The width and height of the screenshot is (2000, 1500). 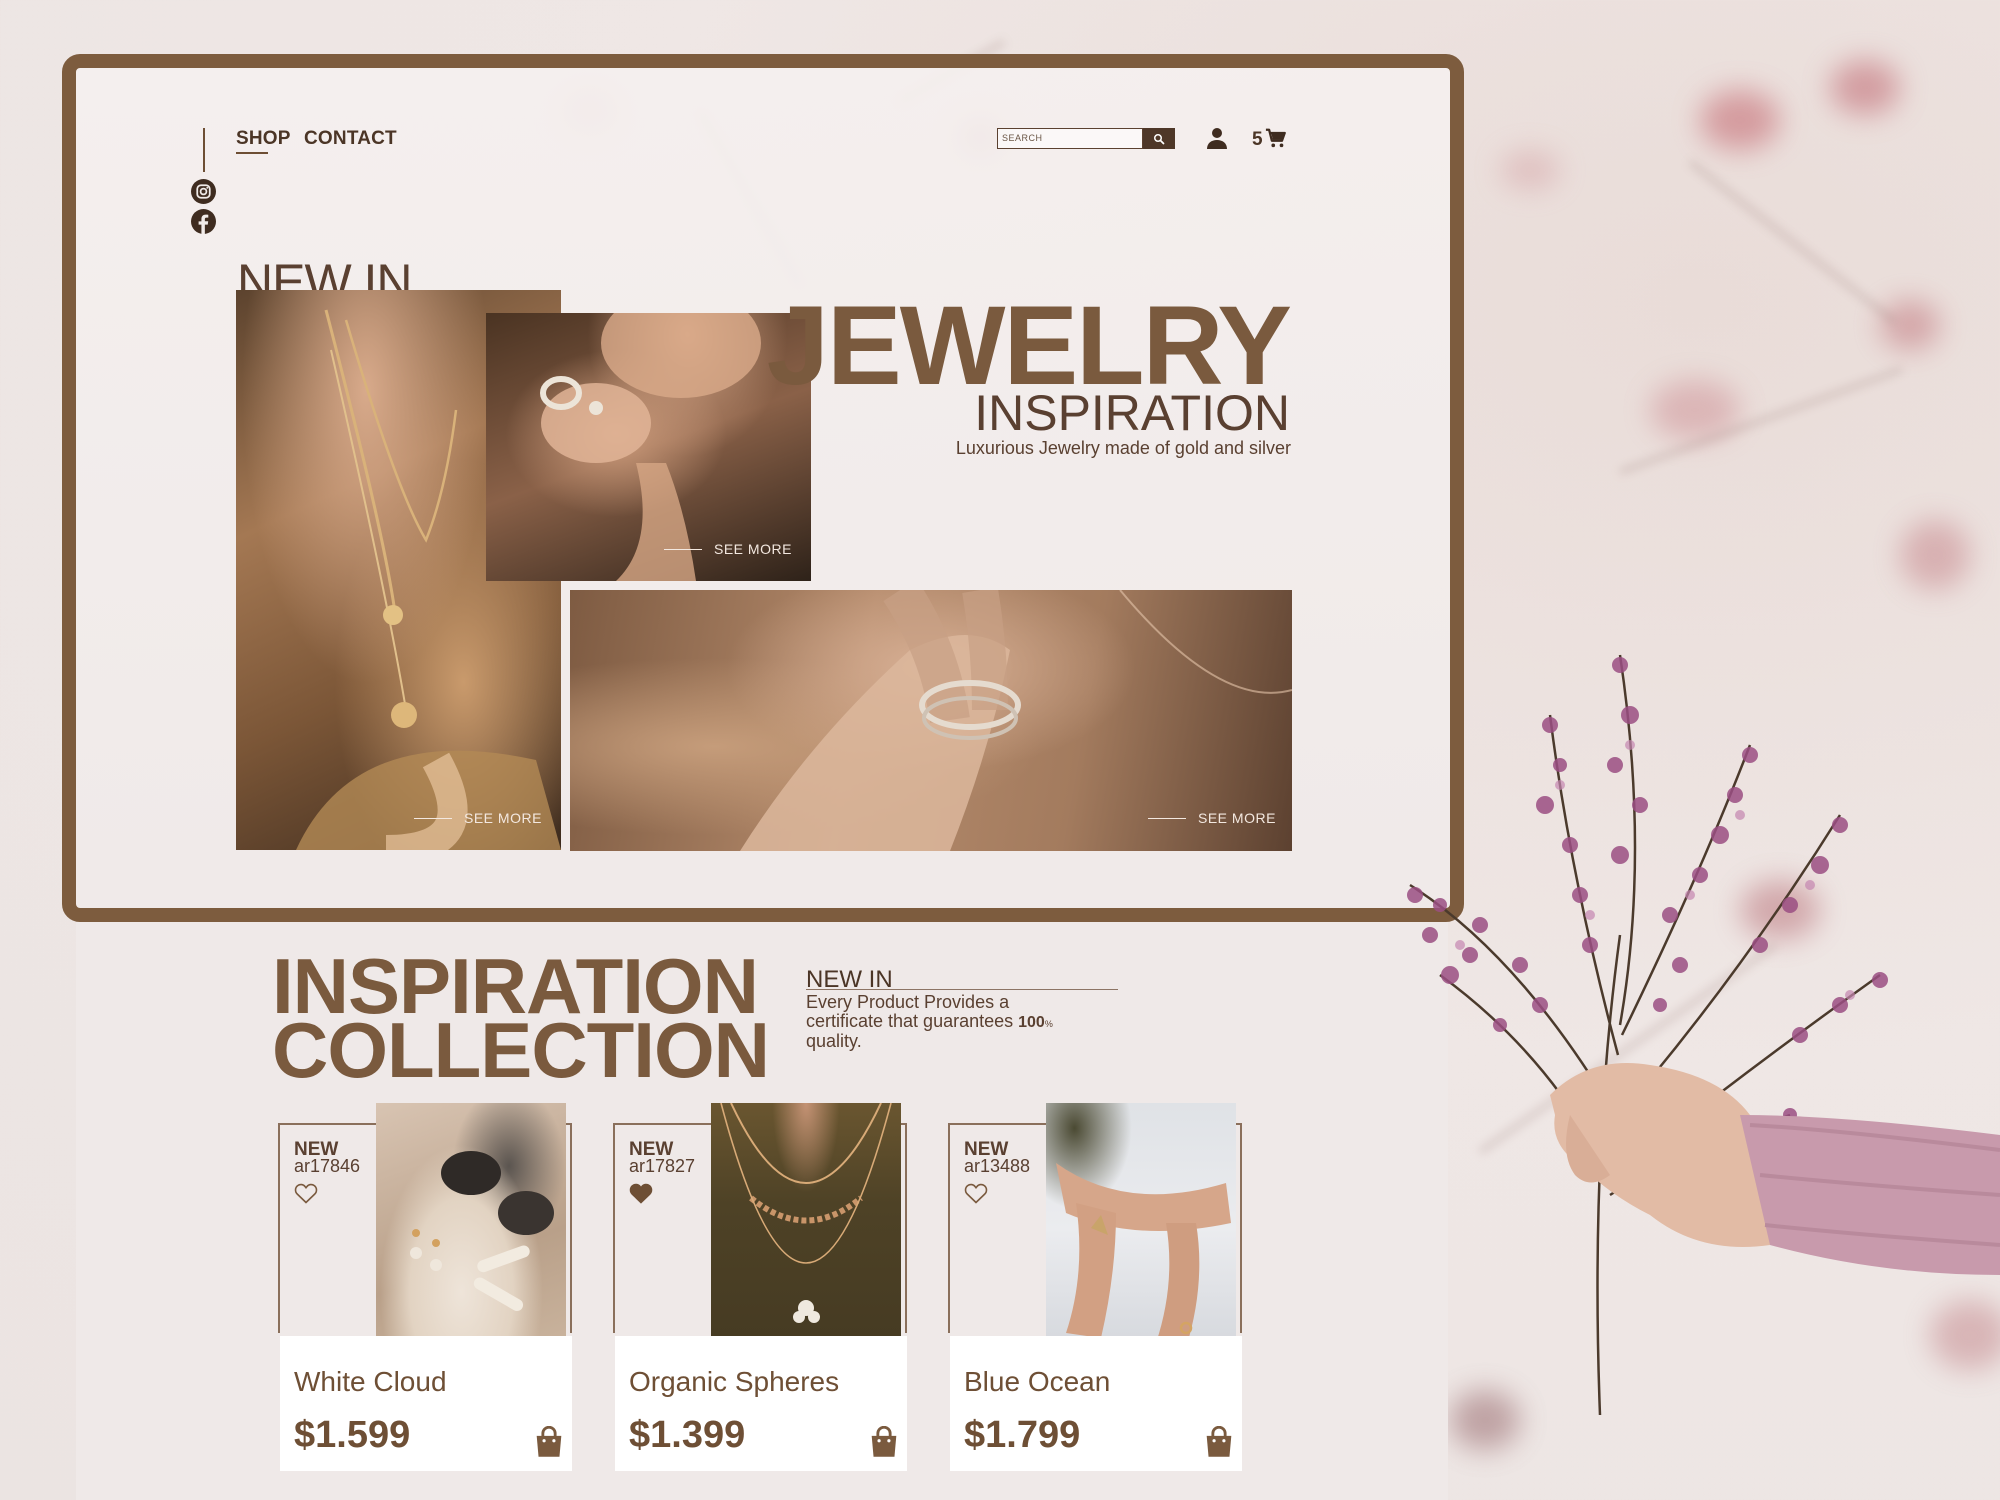 What do you see at coordinates (252, 153) in the screenshot?
I see `active-nav-indicator` at bounding box center [252, 153].